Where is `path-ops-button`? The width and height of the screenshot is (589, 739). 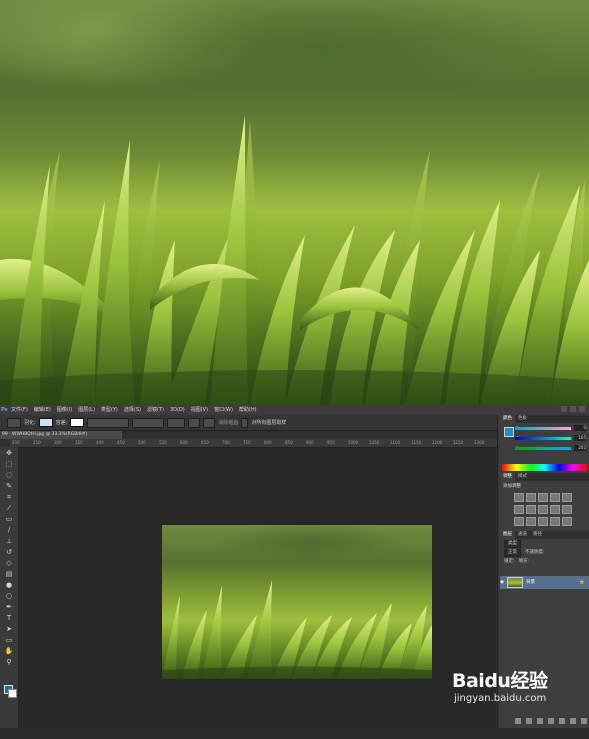 path-ops-button is located at coordinates (176, 422).